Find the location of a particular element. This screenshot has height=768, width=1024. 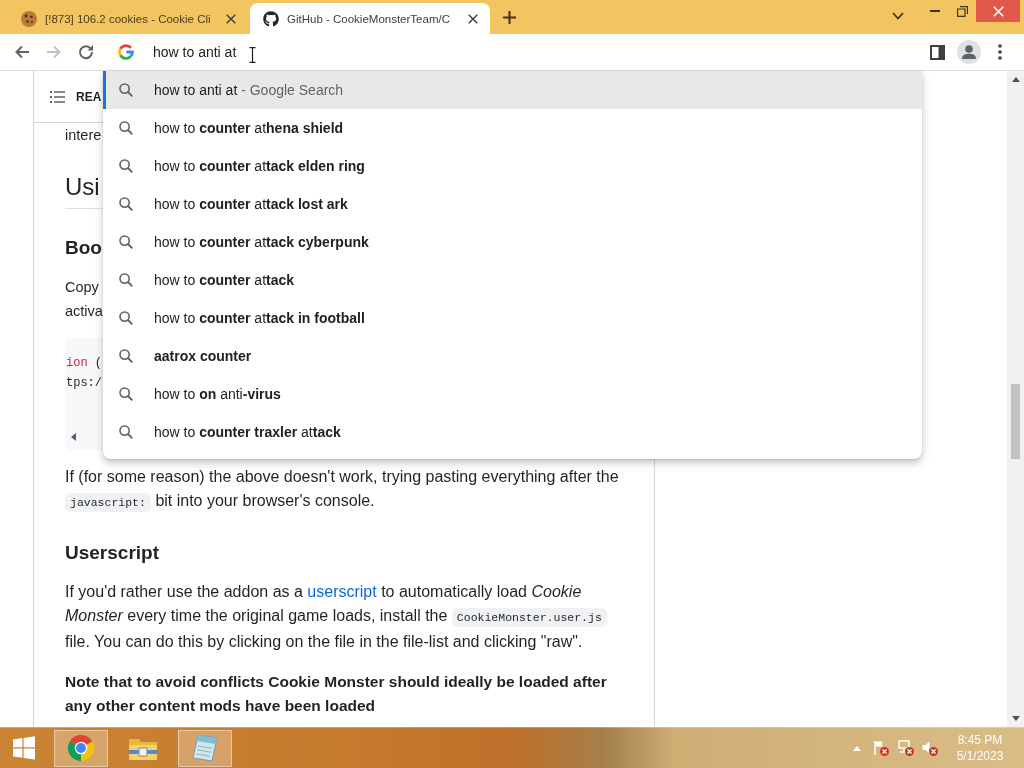

note-text: Note that to avoid conflicts Cookie Monster should ideally be loaded after any other content mods have been loaded is located at coordinates (336, 694).